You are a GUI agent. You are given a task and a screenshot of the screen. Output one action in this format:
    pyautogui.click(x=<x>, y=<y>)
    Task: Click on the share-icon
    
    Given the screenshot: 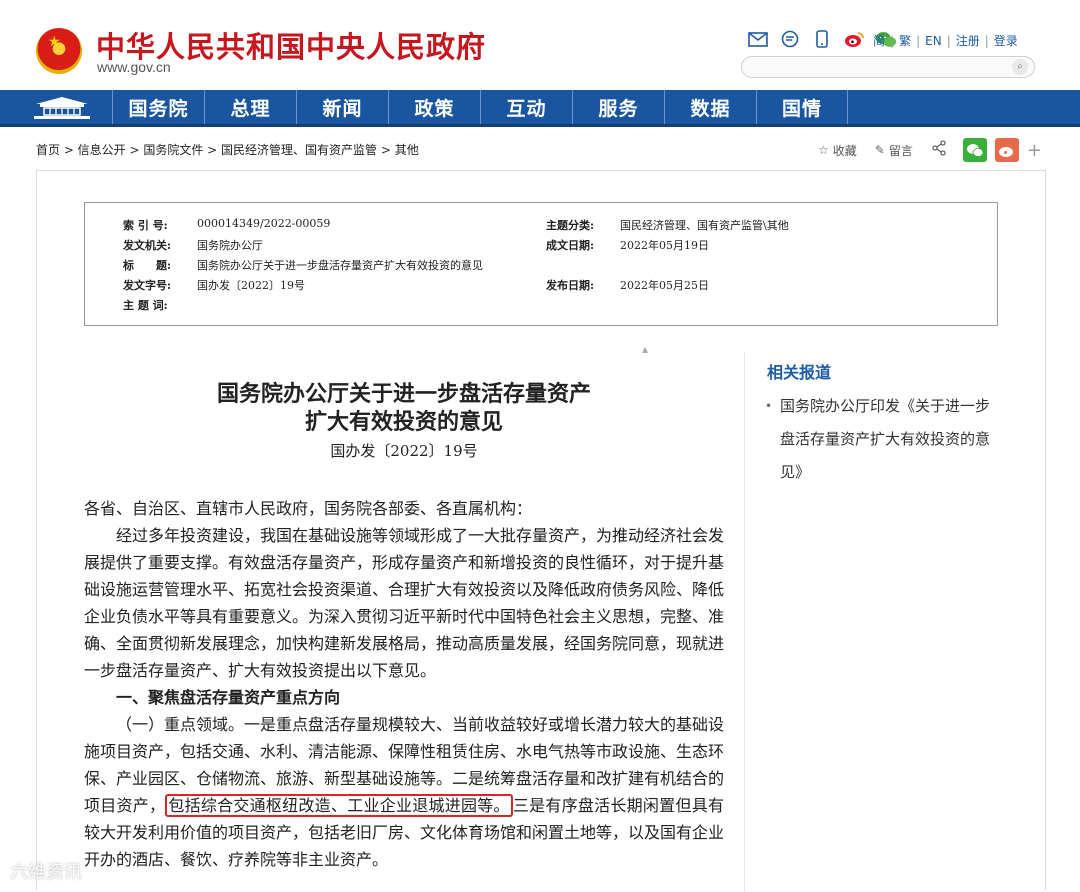 What is the action you would take?
    pyautogui.click(x=939, y=150)
    